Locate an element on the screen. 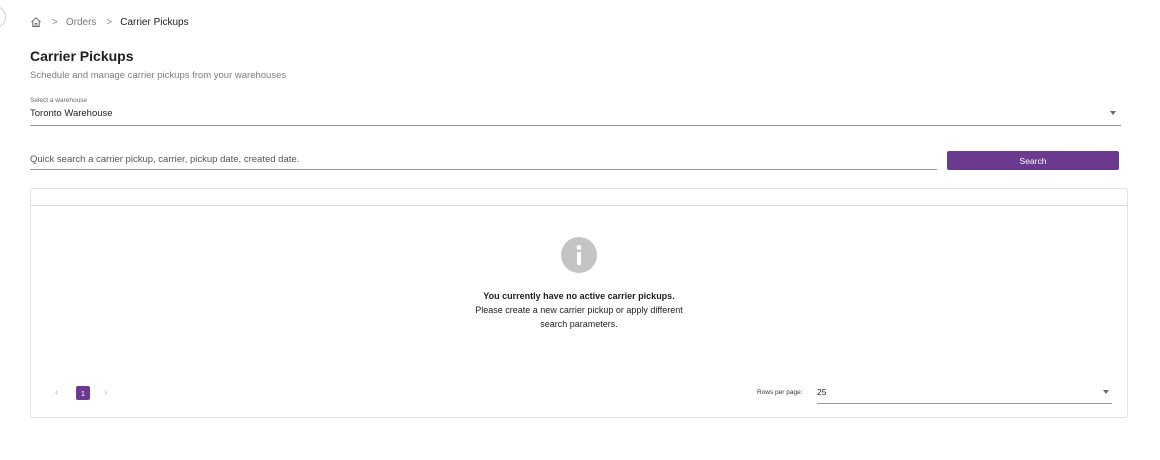 This screenshot has height=460, width=1160. rows-per-page-label: Rows per page: is located at coordinates (780, 392).